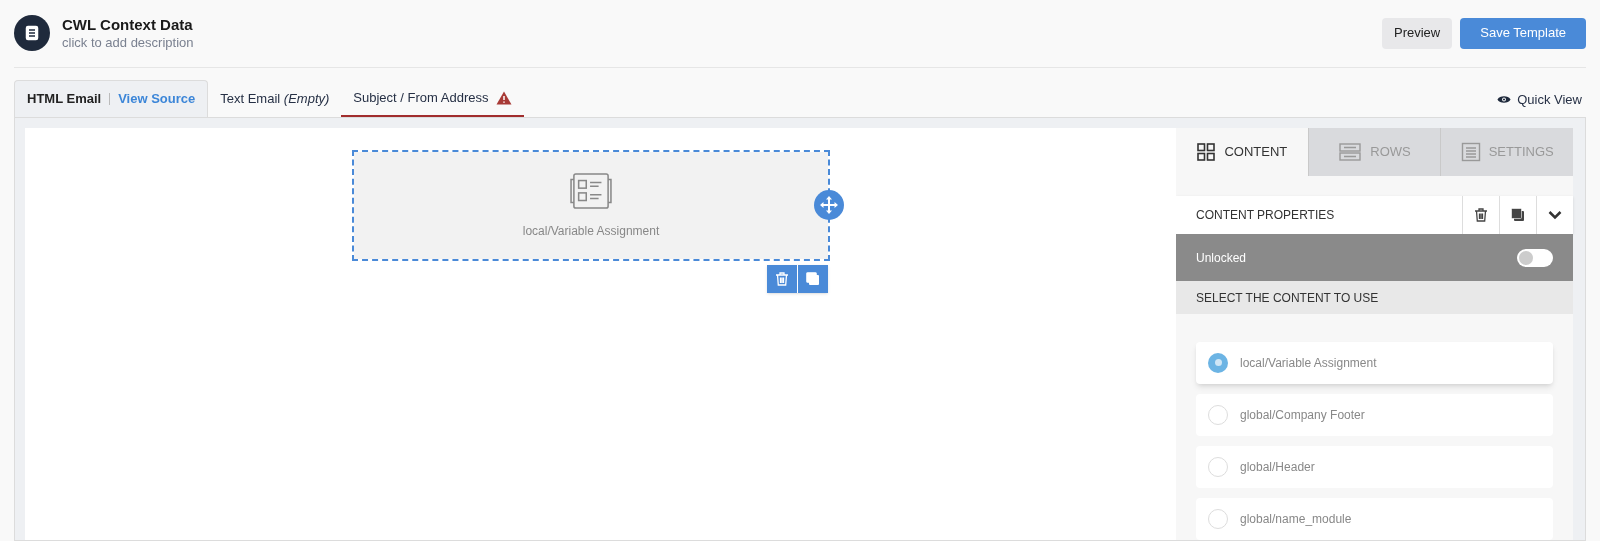 The height and width of the screenshot is (541, 1600). Describe the element at coordinates (1296, 519) in the screenshot. I see `option-label: global/name_module` at that location.